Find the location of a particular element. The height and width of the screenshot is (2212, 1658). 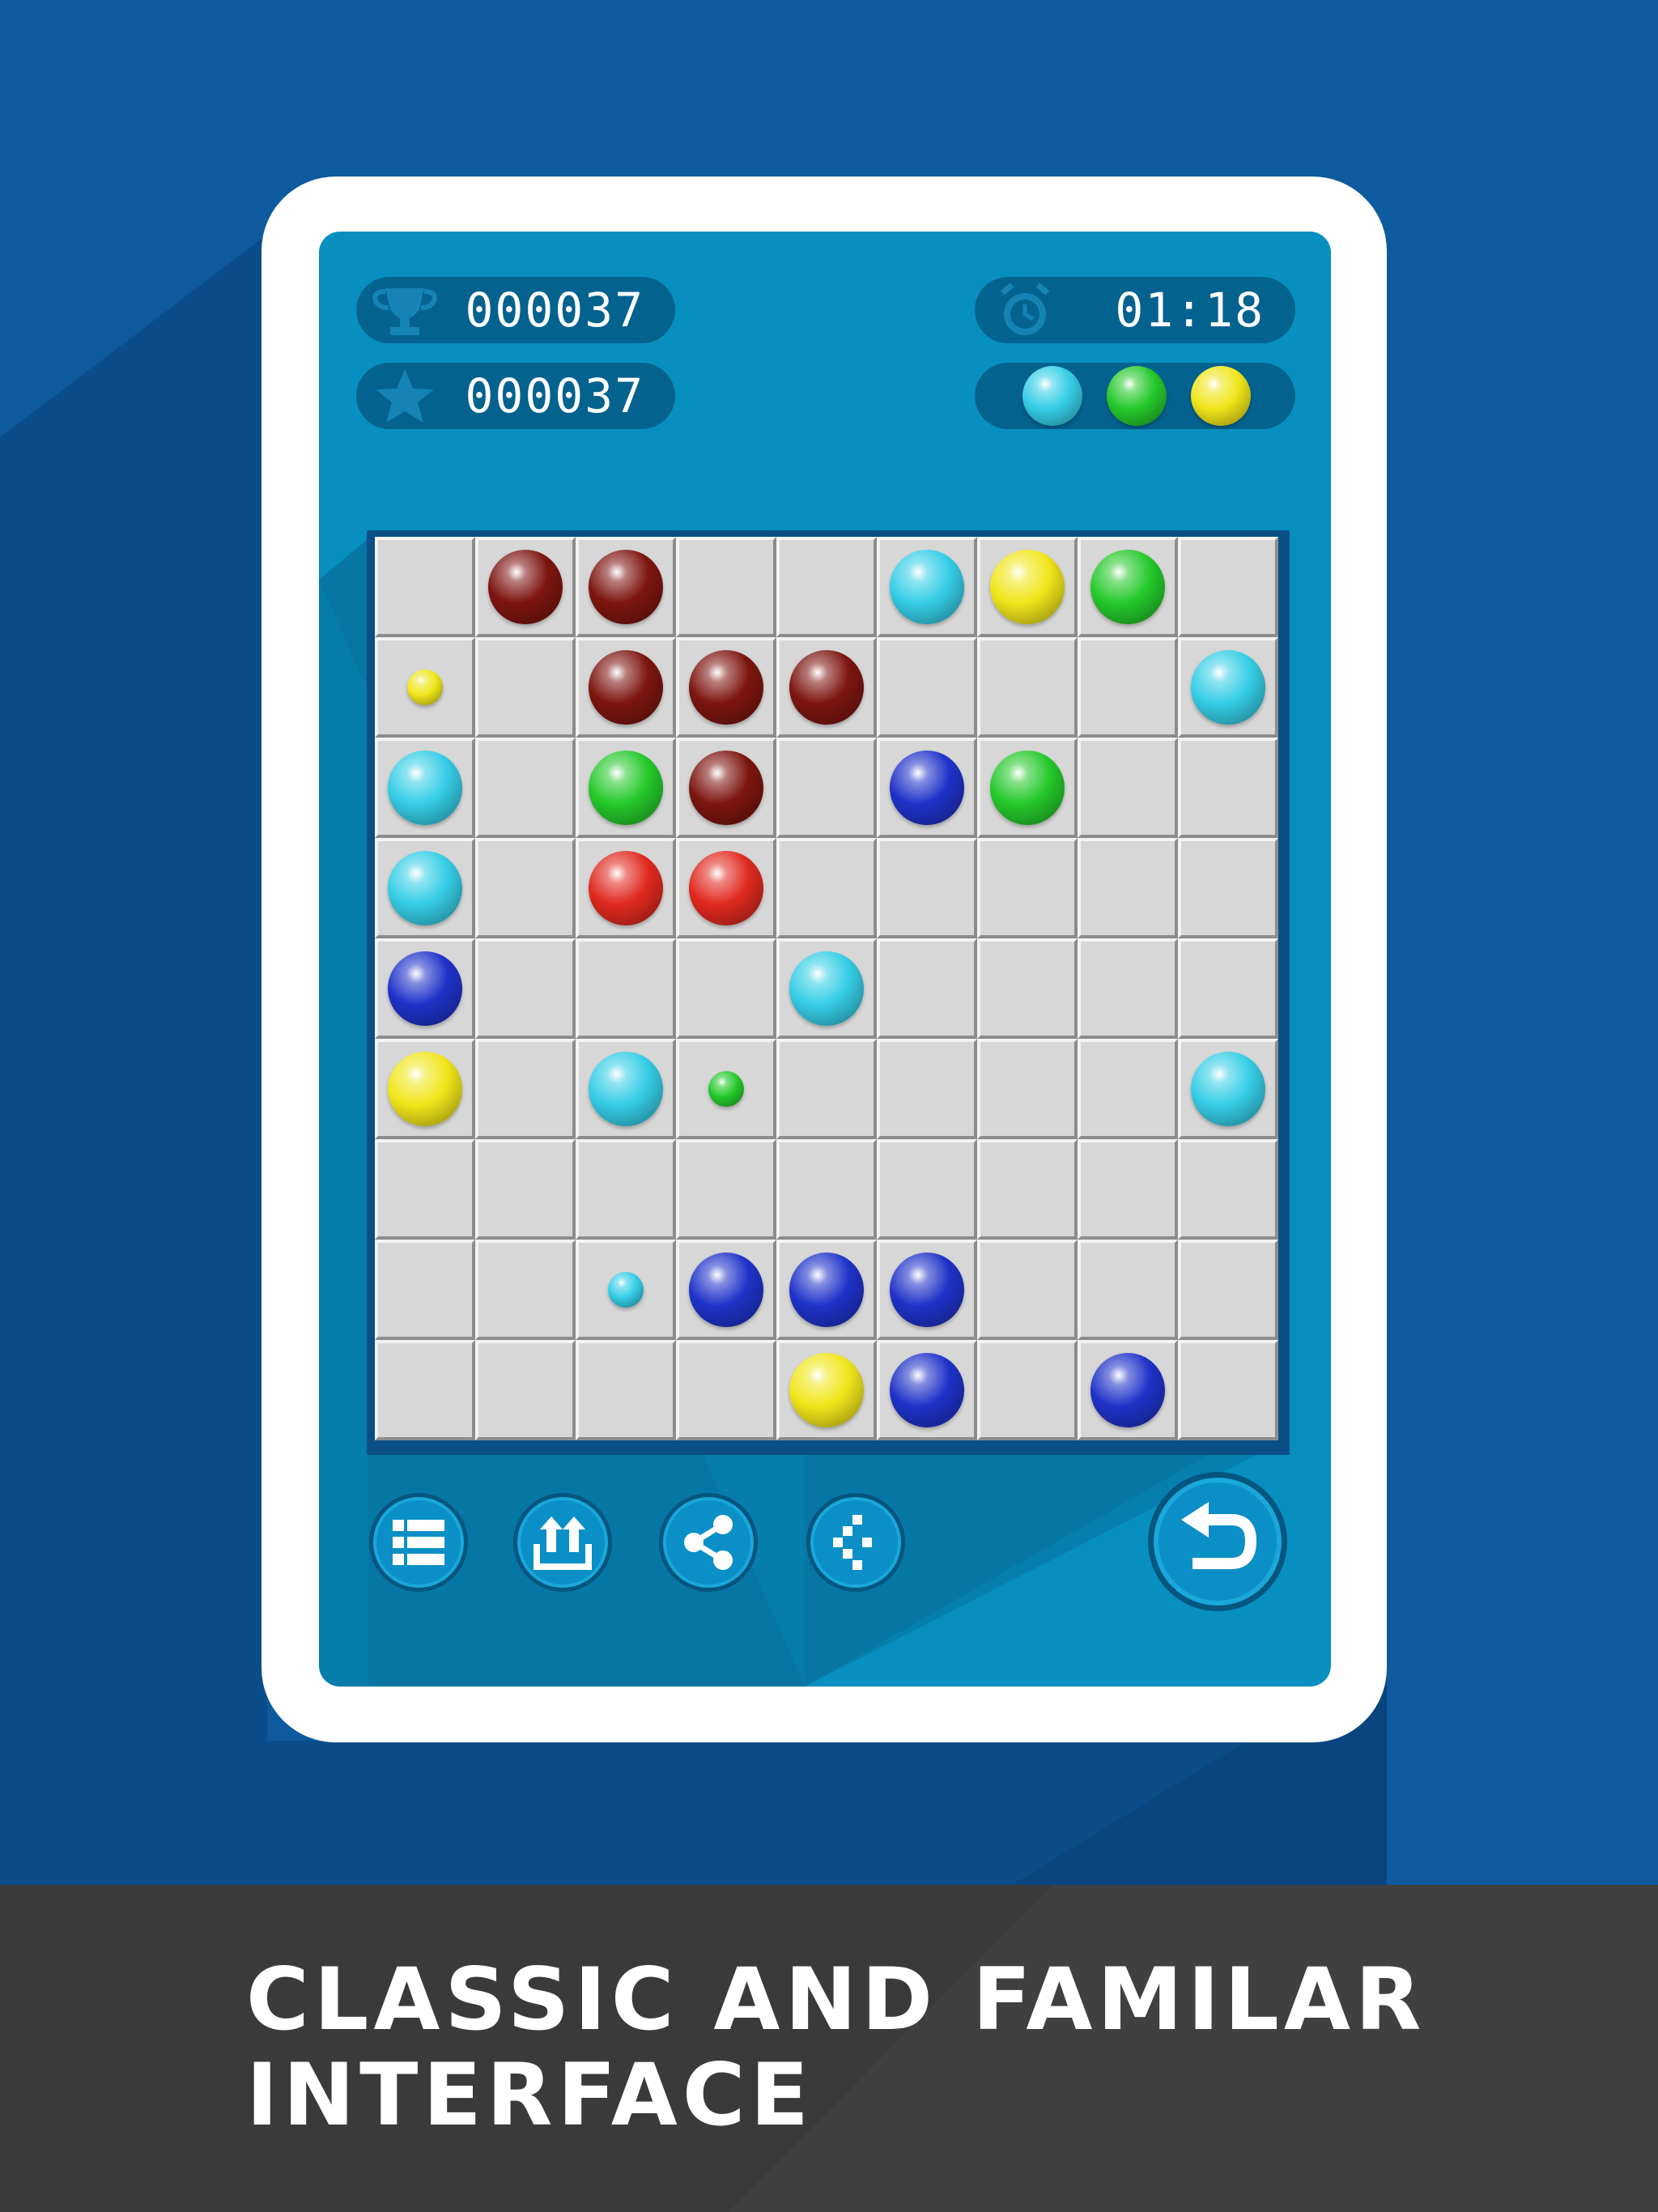

small-green-ball is located at coordinates (726, 1089).